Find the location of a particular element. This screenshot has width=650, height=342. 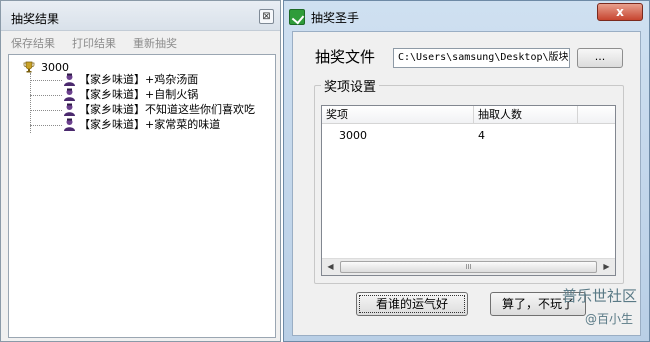

scroll-right-icon: ▶ is located at coordinates (606, 267).